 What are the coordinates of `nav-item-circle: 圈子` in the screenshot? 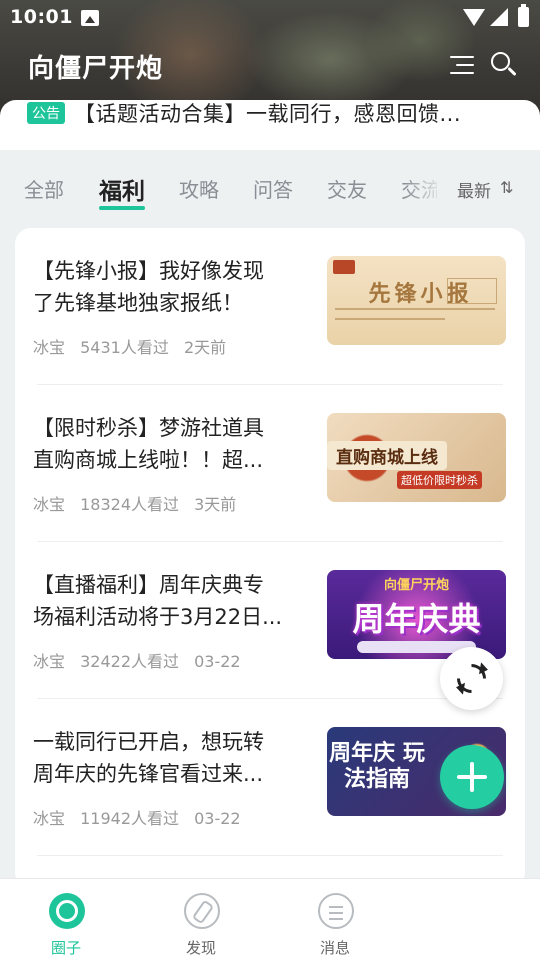 It's located at (66, 919).